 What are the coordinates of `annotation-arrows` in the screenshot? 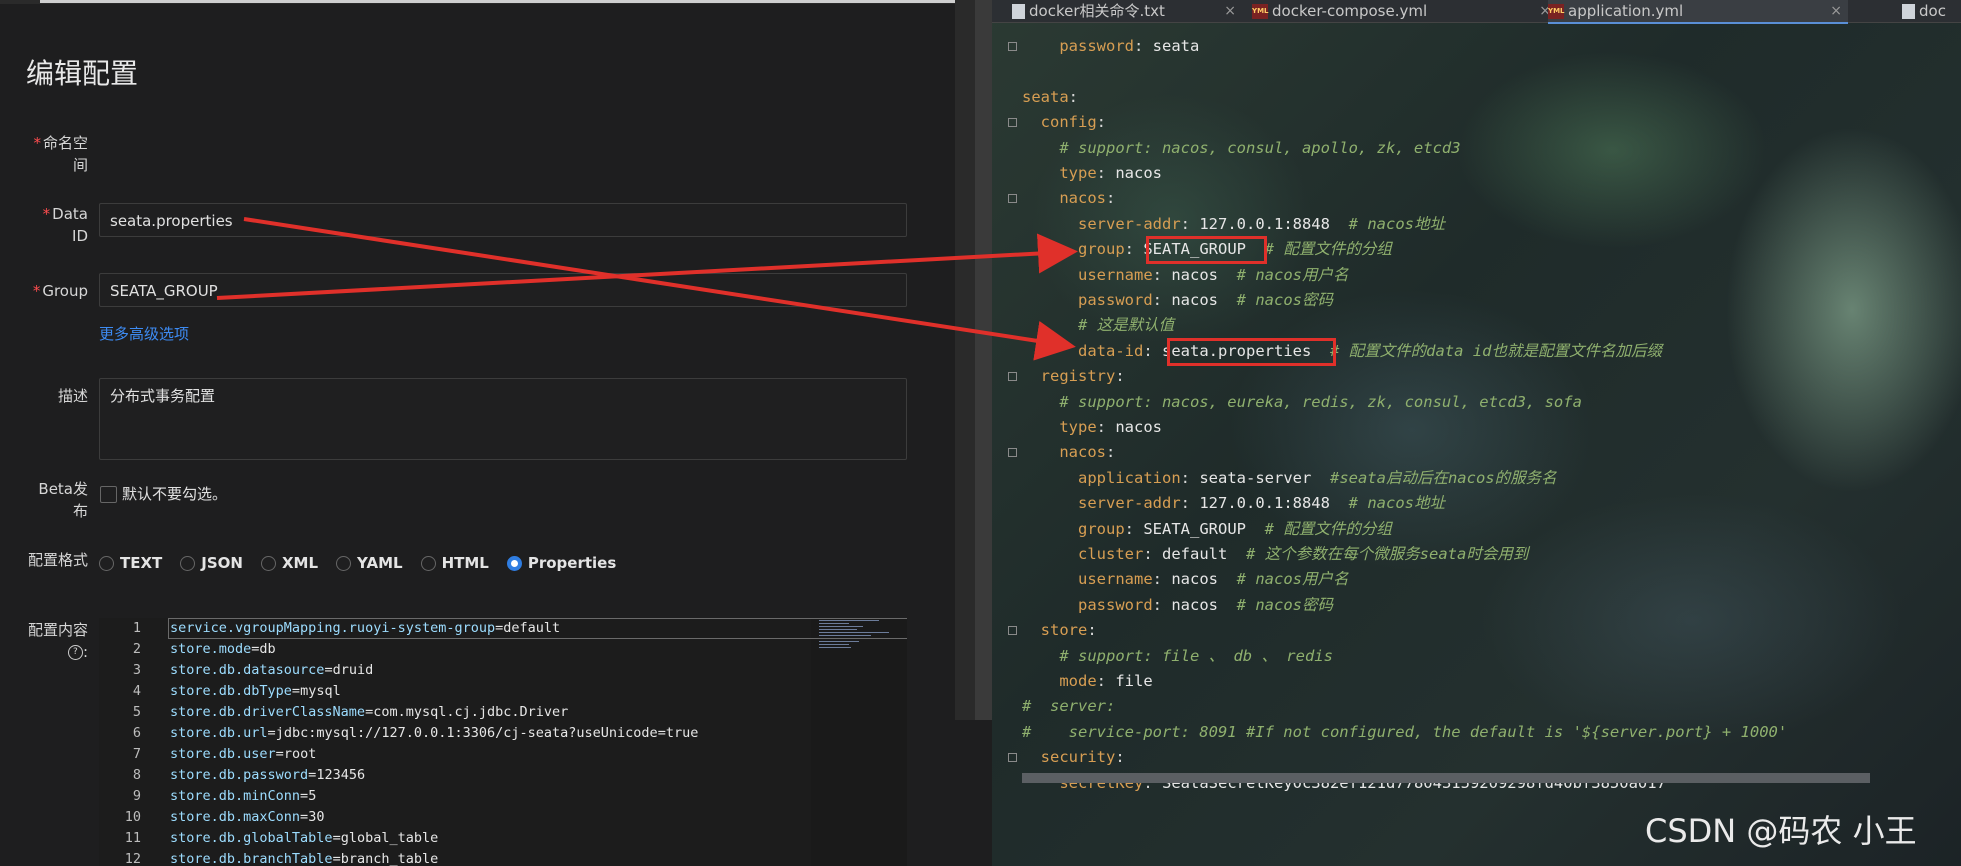 It's located at (647, 289).